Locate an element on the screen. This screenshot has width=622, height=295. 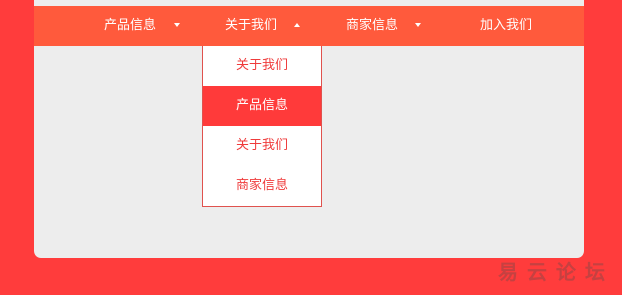
dropdown-item-merchant-info: 商家信息 is located at coordinates (262, 186).